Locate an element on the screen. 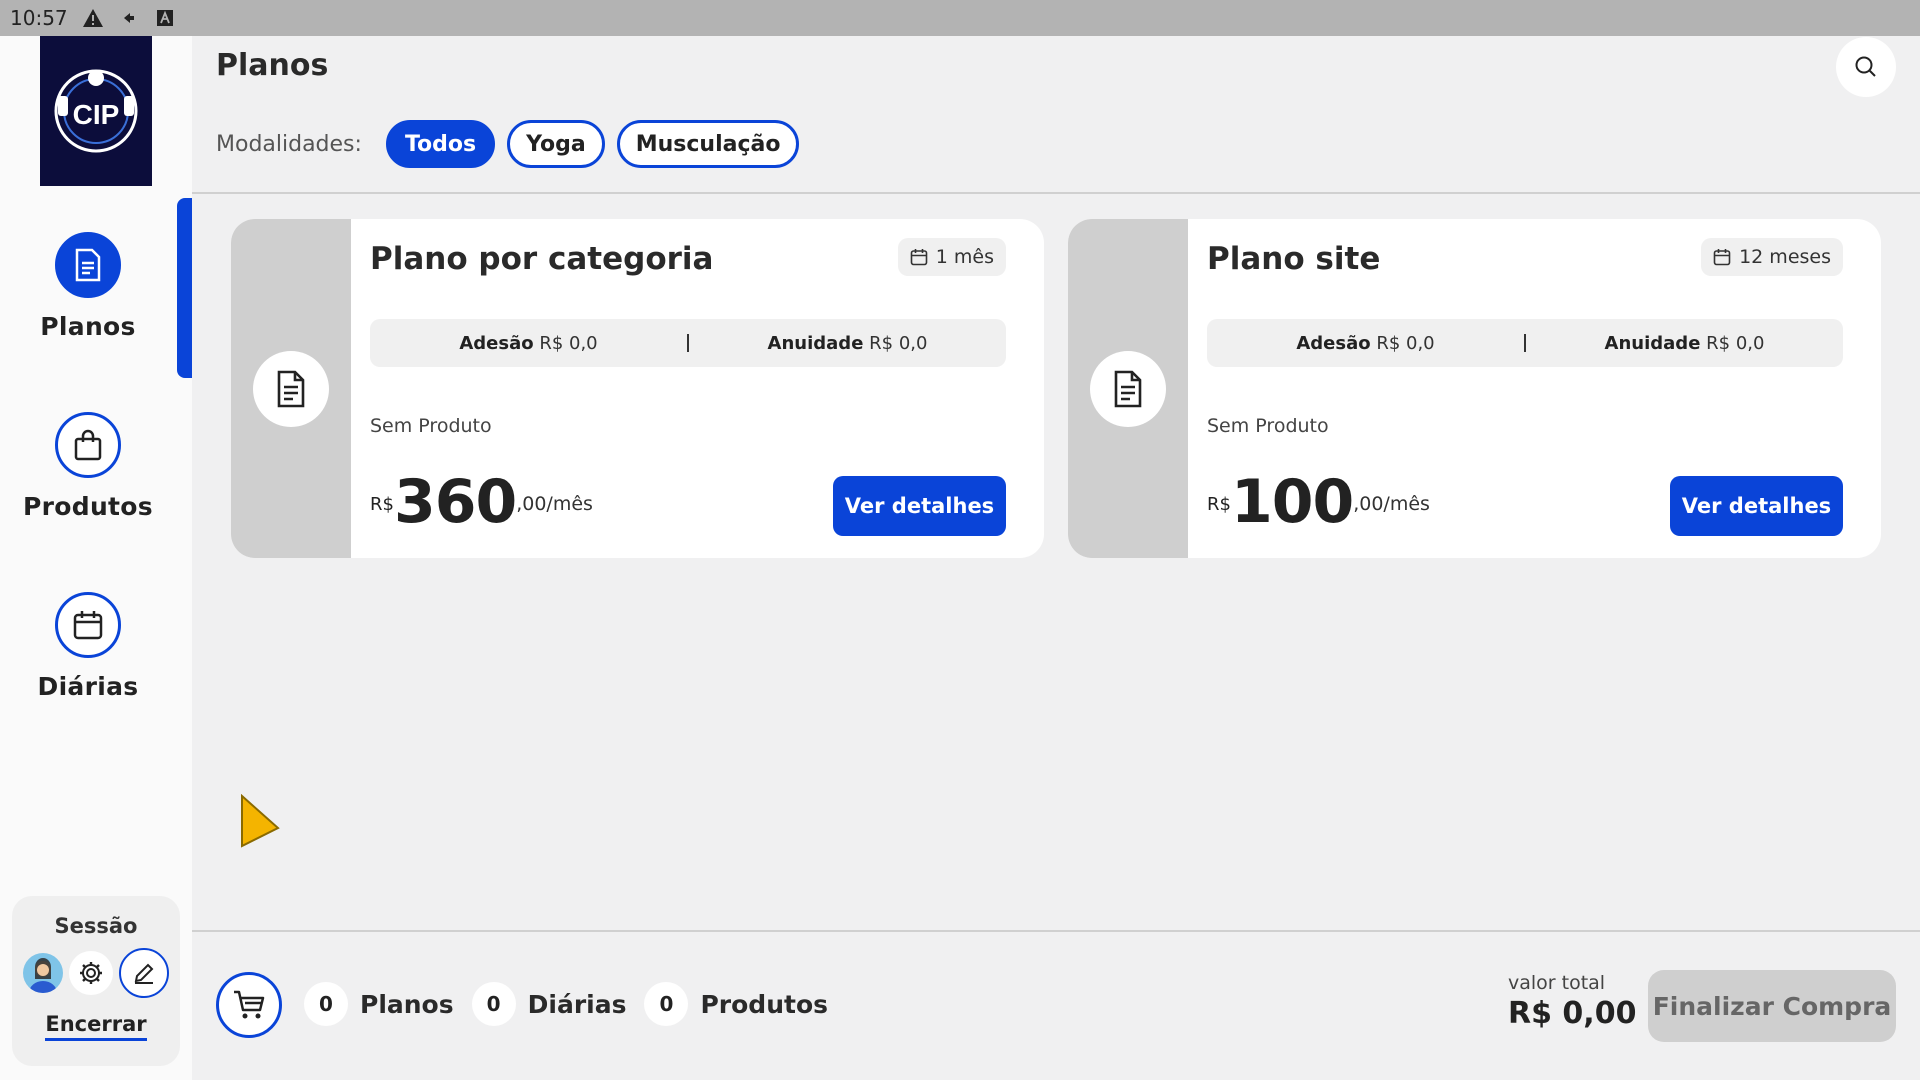  cart-button is located at coordinates (249, 1005).